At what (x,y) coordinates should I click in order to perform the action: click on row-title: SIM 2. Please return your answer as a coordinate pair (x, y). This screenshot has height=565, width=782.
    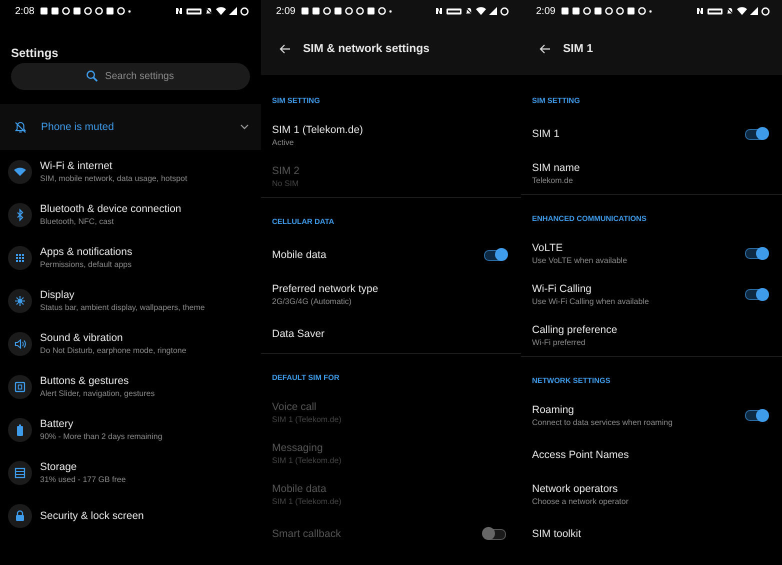
    Looking at the image, I should click on (286, 171).